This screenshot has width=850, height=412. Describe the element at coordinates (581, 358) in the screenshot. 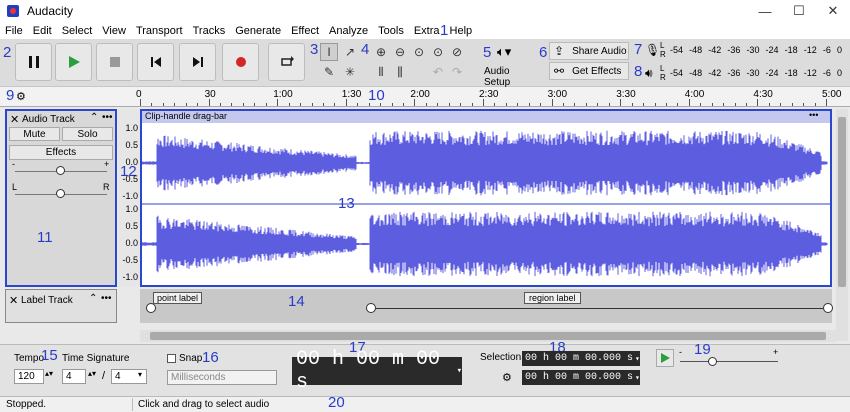

I see `selection-start: 00 h 00 m 00.000 s ▾` at that location.